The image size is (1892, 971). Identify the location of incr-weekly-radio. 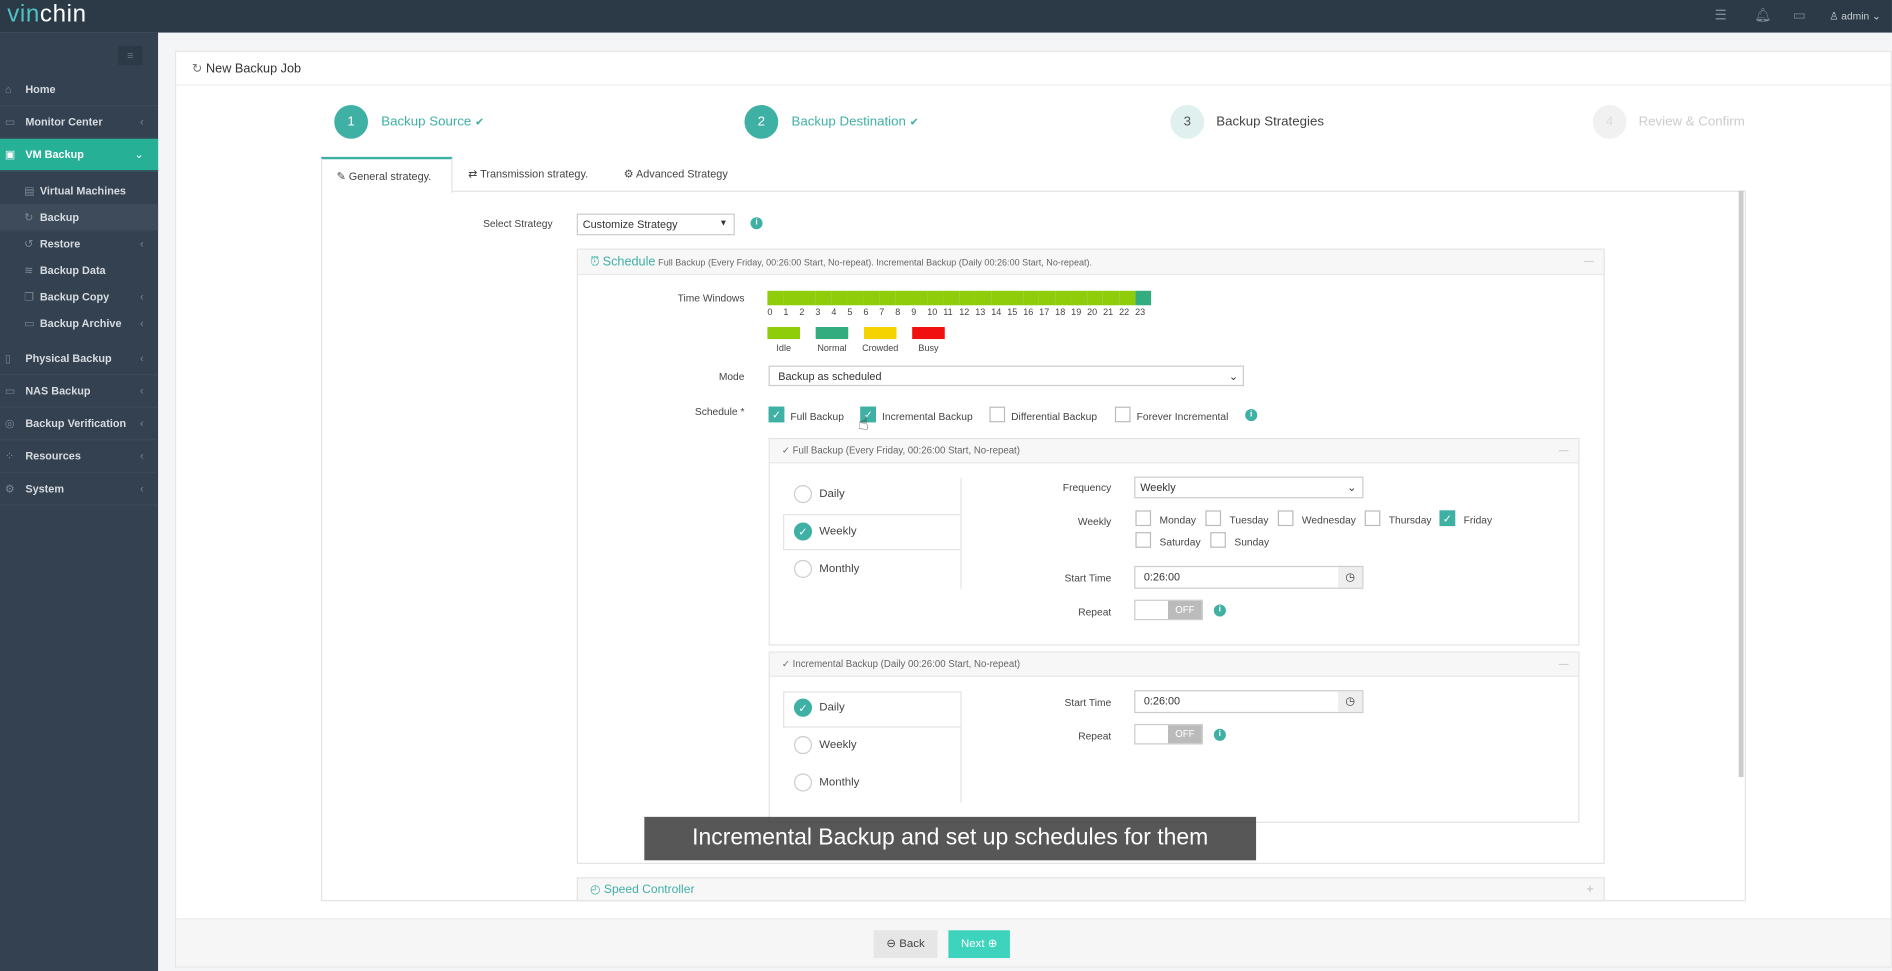
(803, 745).